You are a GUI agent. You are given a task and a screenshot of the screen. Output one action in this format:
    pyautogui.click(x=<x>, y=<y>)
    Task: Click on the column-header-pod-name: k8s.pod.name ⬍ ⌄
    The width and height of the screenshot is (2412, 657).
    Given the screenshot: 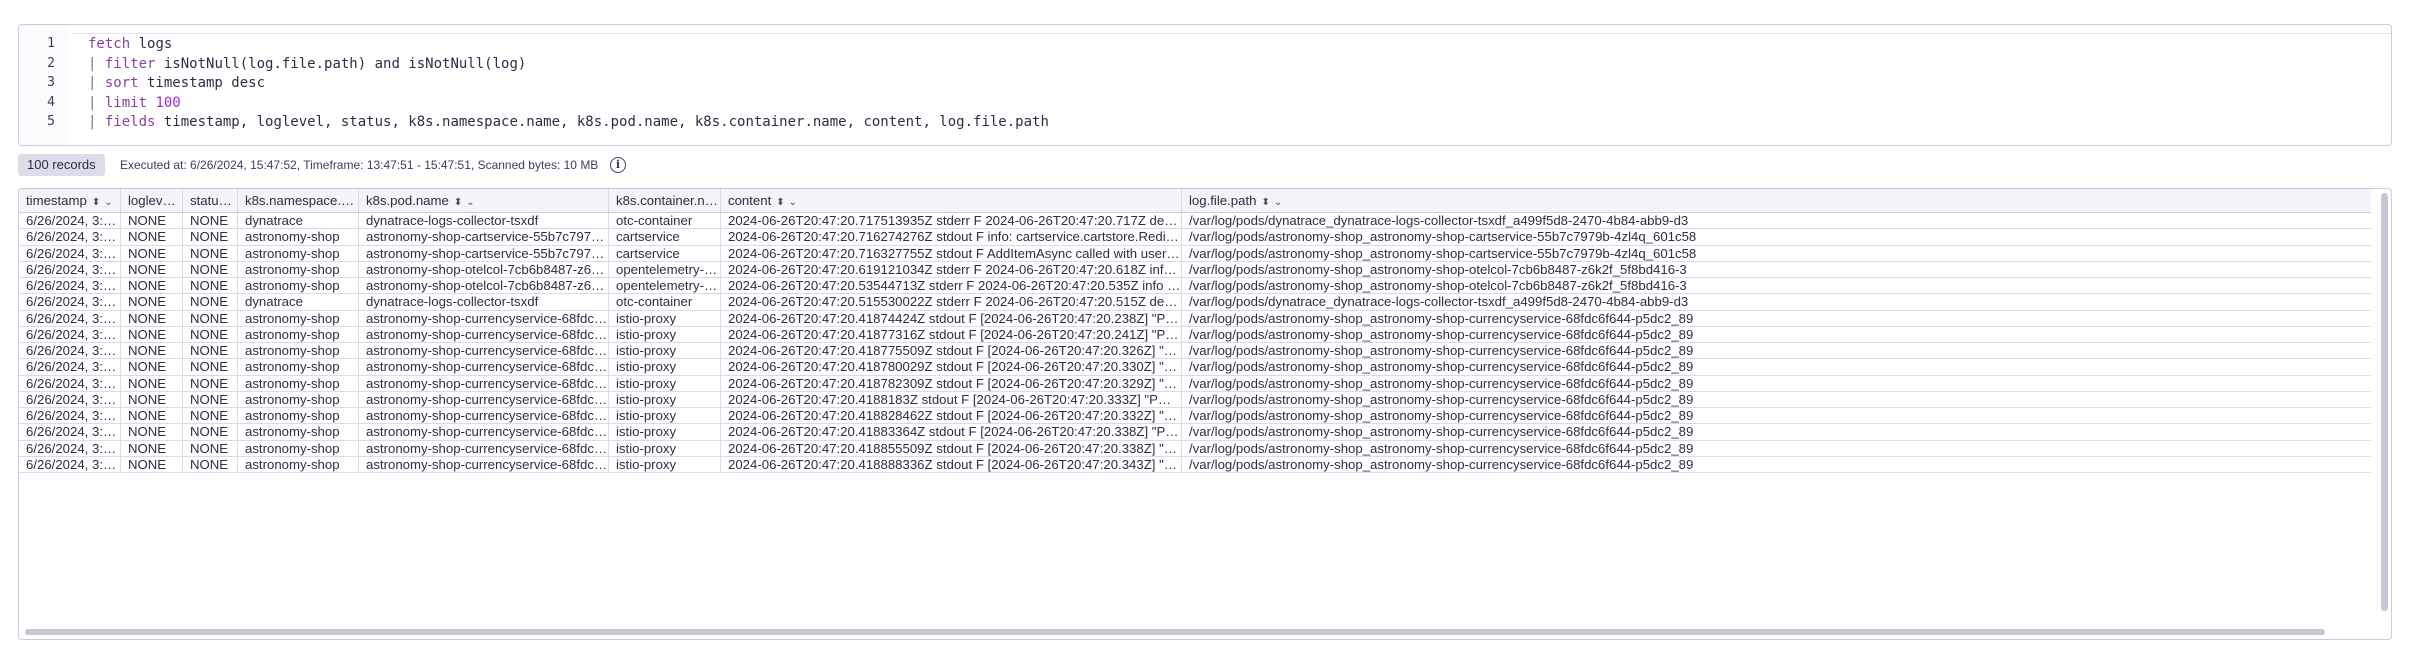 What is the action you would take?
    pyautogui.click(x=484, y=200)
    